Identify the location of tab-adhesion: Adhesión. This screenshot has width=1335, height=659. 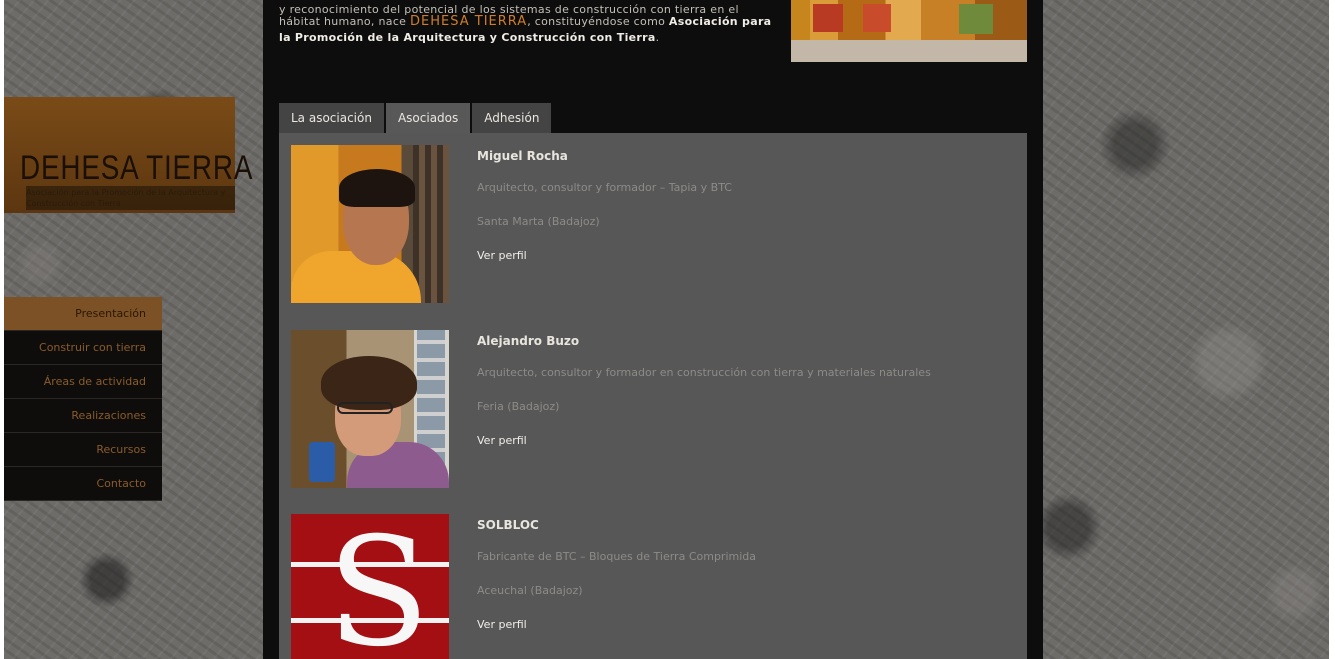
(512, 118).